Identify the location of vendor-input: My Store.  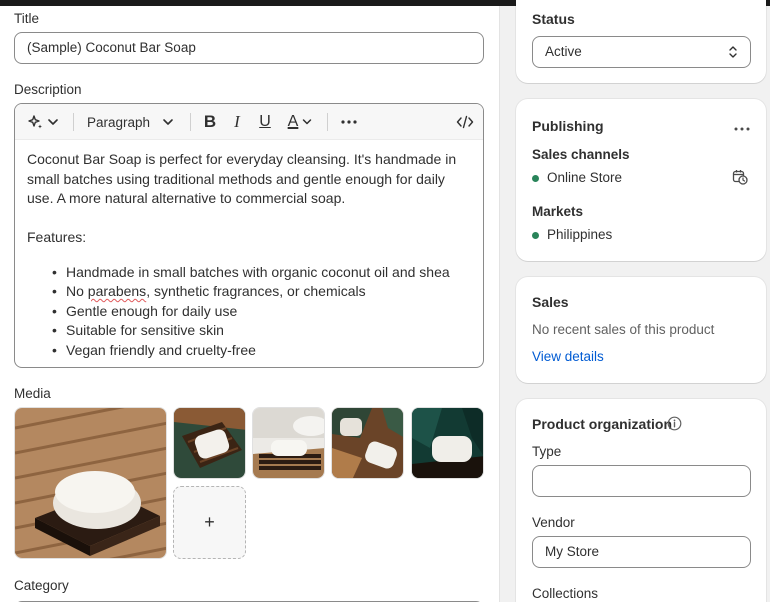
(641, 552).